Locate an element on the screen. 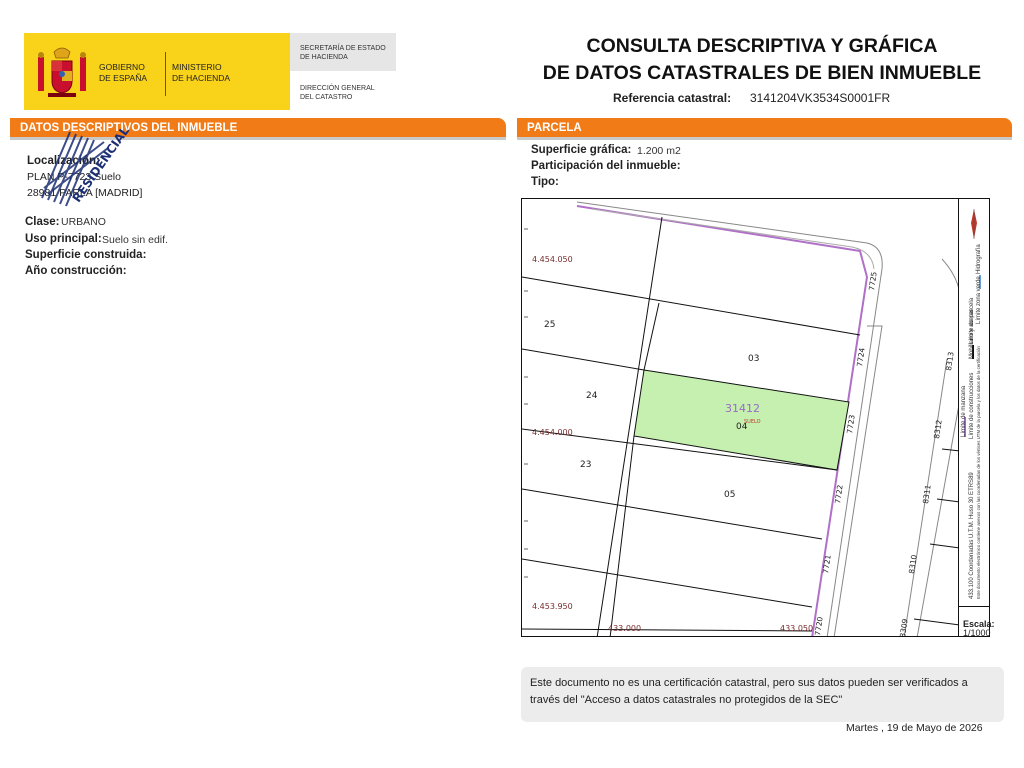  legend-zona-verde: Límite zona verde is located at coordinates (979, 300).